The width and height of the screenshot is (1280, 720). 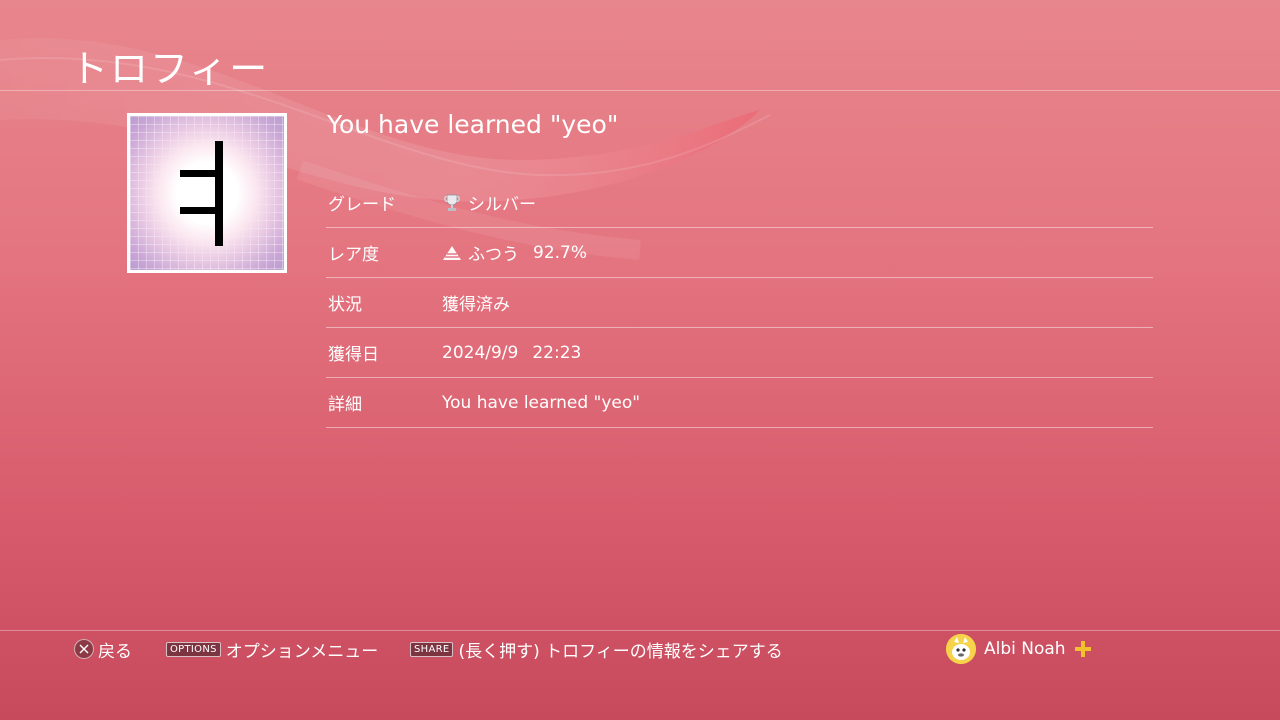 I want to click on detail-row-status: 状況 獲得済み, so click(x=739, y=303).